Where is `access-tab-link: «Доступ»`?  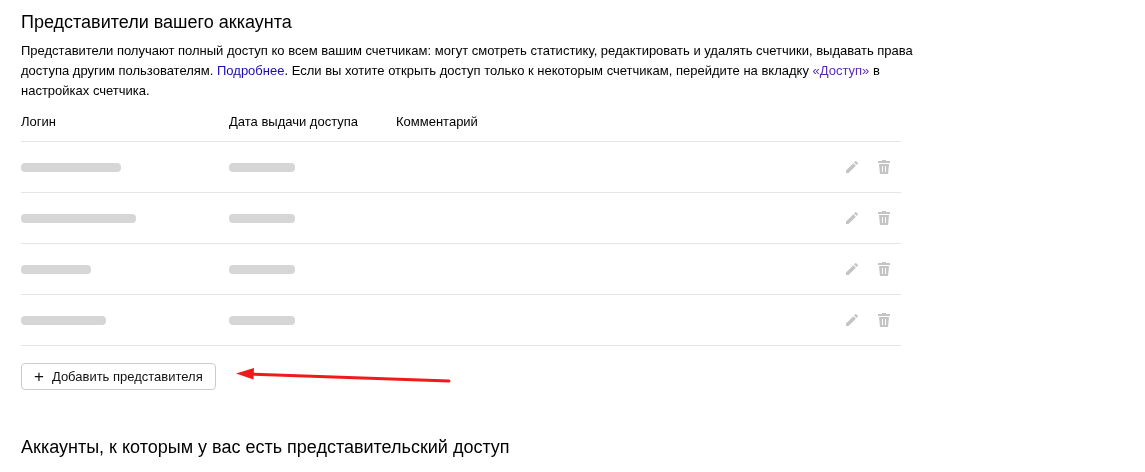 access-tab-link: «Доступ» is located at coordinates (841, 70).